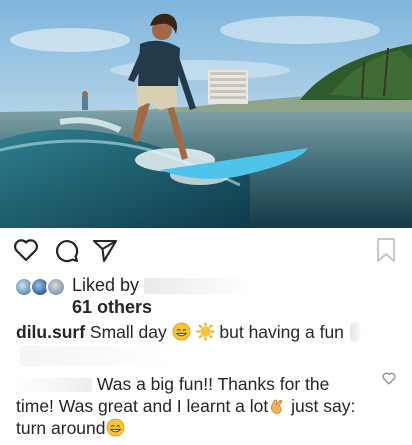 This screenshot has width=412, height=445. What do you see at coordinates (205, 331) in the screenshot?
I see `sun-emoji-icon` at bounding box center [205, 331].